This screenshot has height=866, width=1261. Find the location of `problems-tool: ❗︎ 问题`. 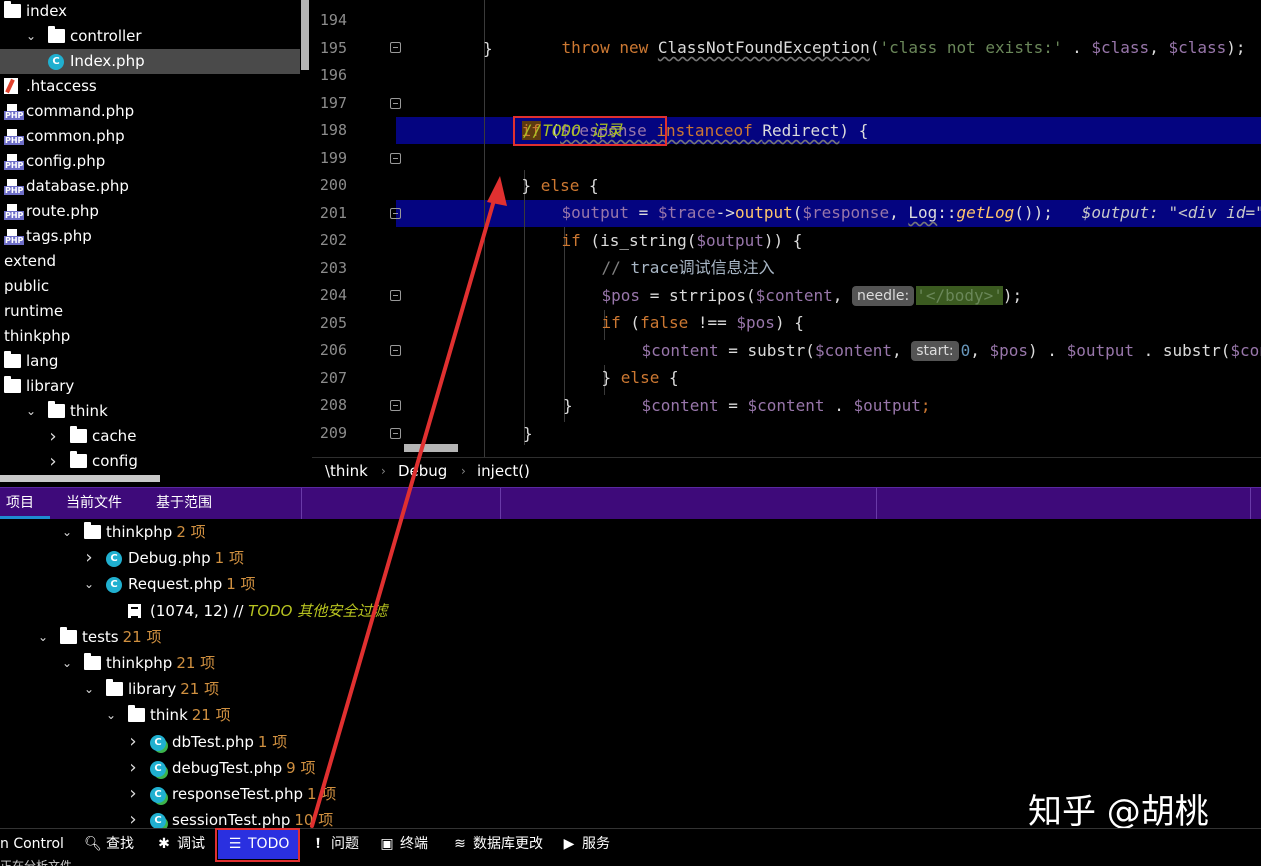

problems-tool: ❗︎ 问题 is located at coordinates (339, 844).